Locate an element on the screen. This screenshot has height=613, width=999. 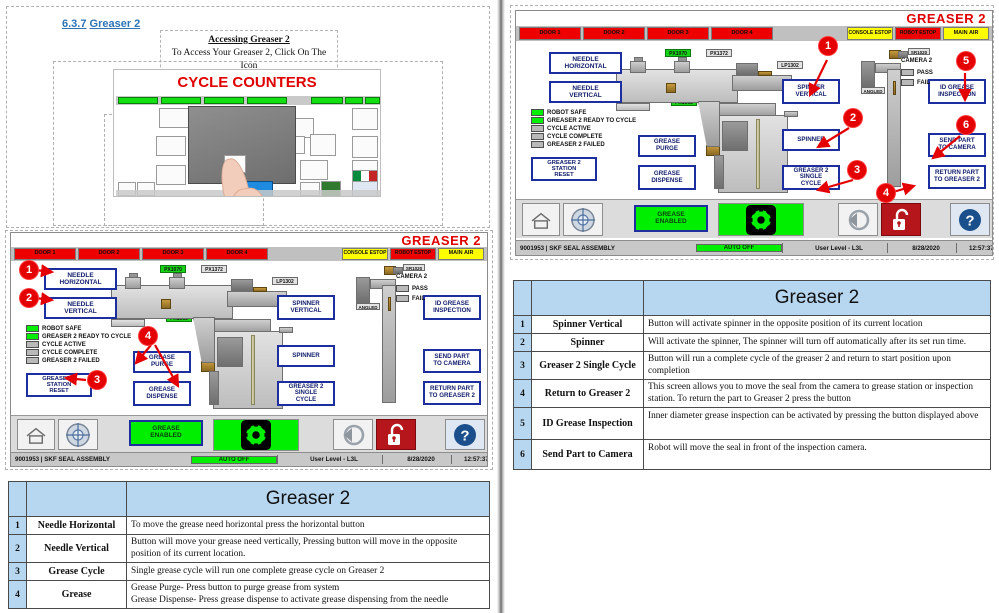
table-right-title: Greaser 2 is located at coordinates (817, 298).